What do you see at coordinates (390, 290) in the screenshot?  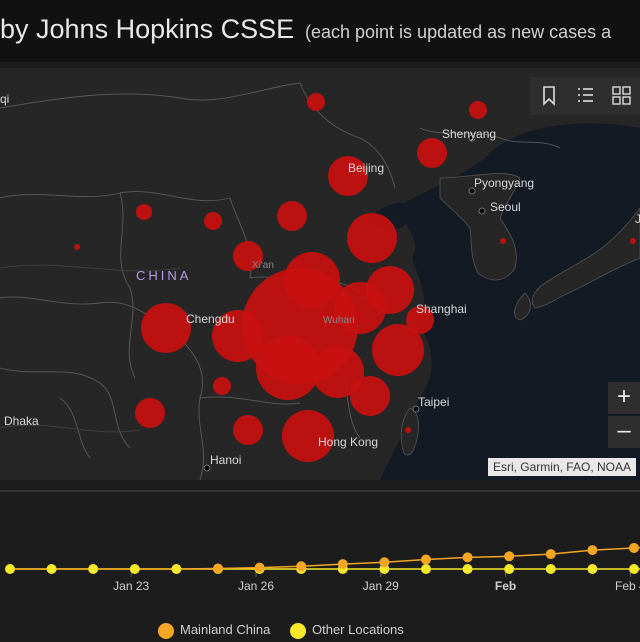 I see `marker-jiangsu` at bounding box center [390, 290].